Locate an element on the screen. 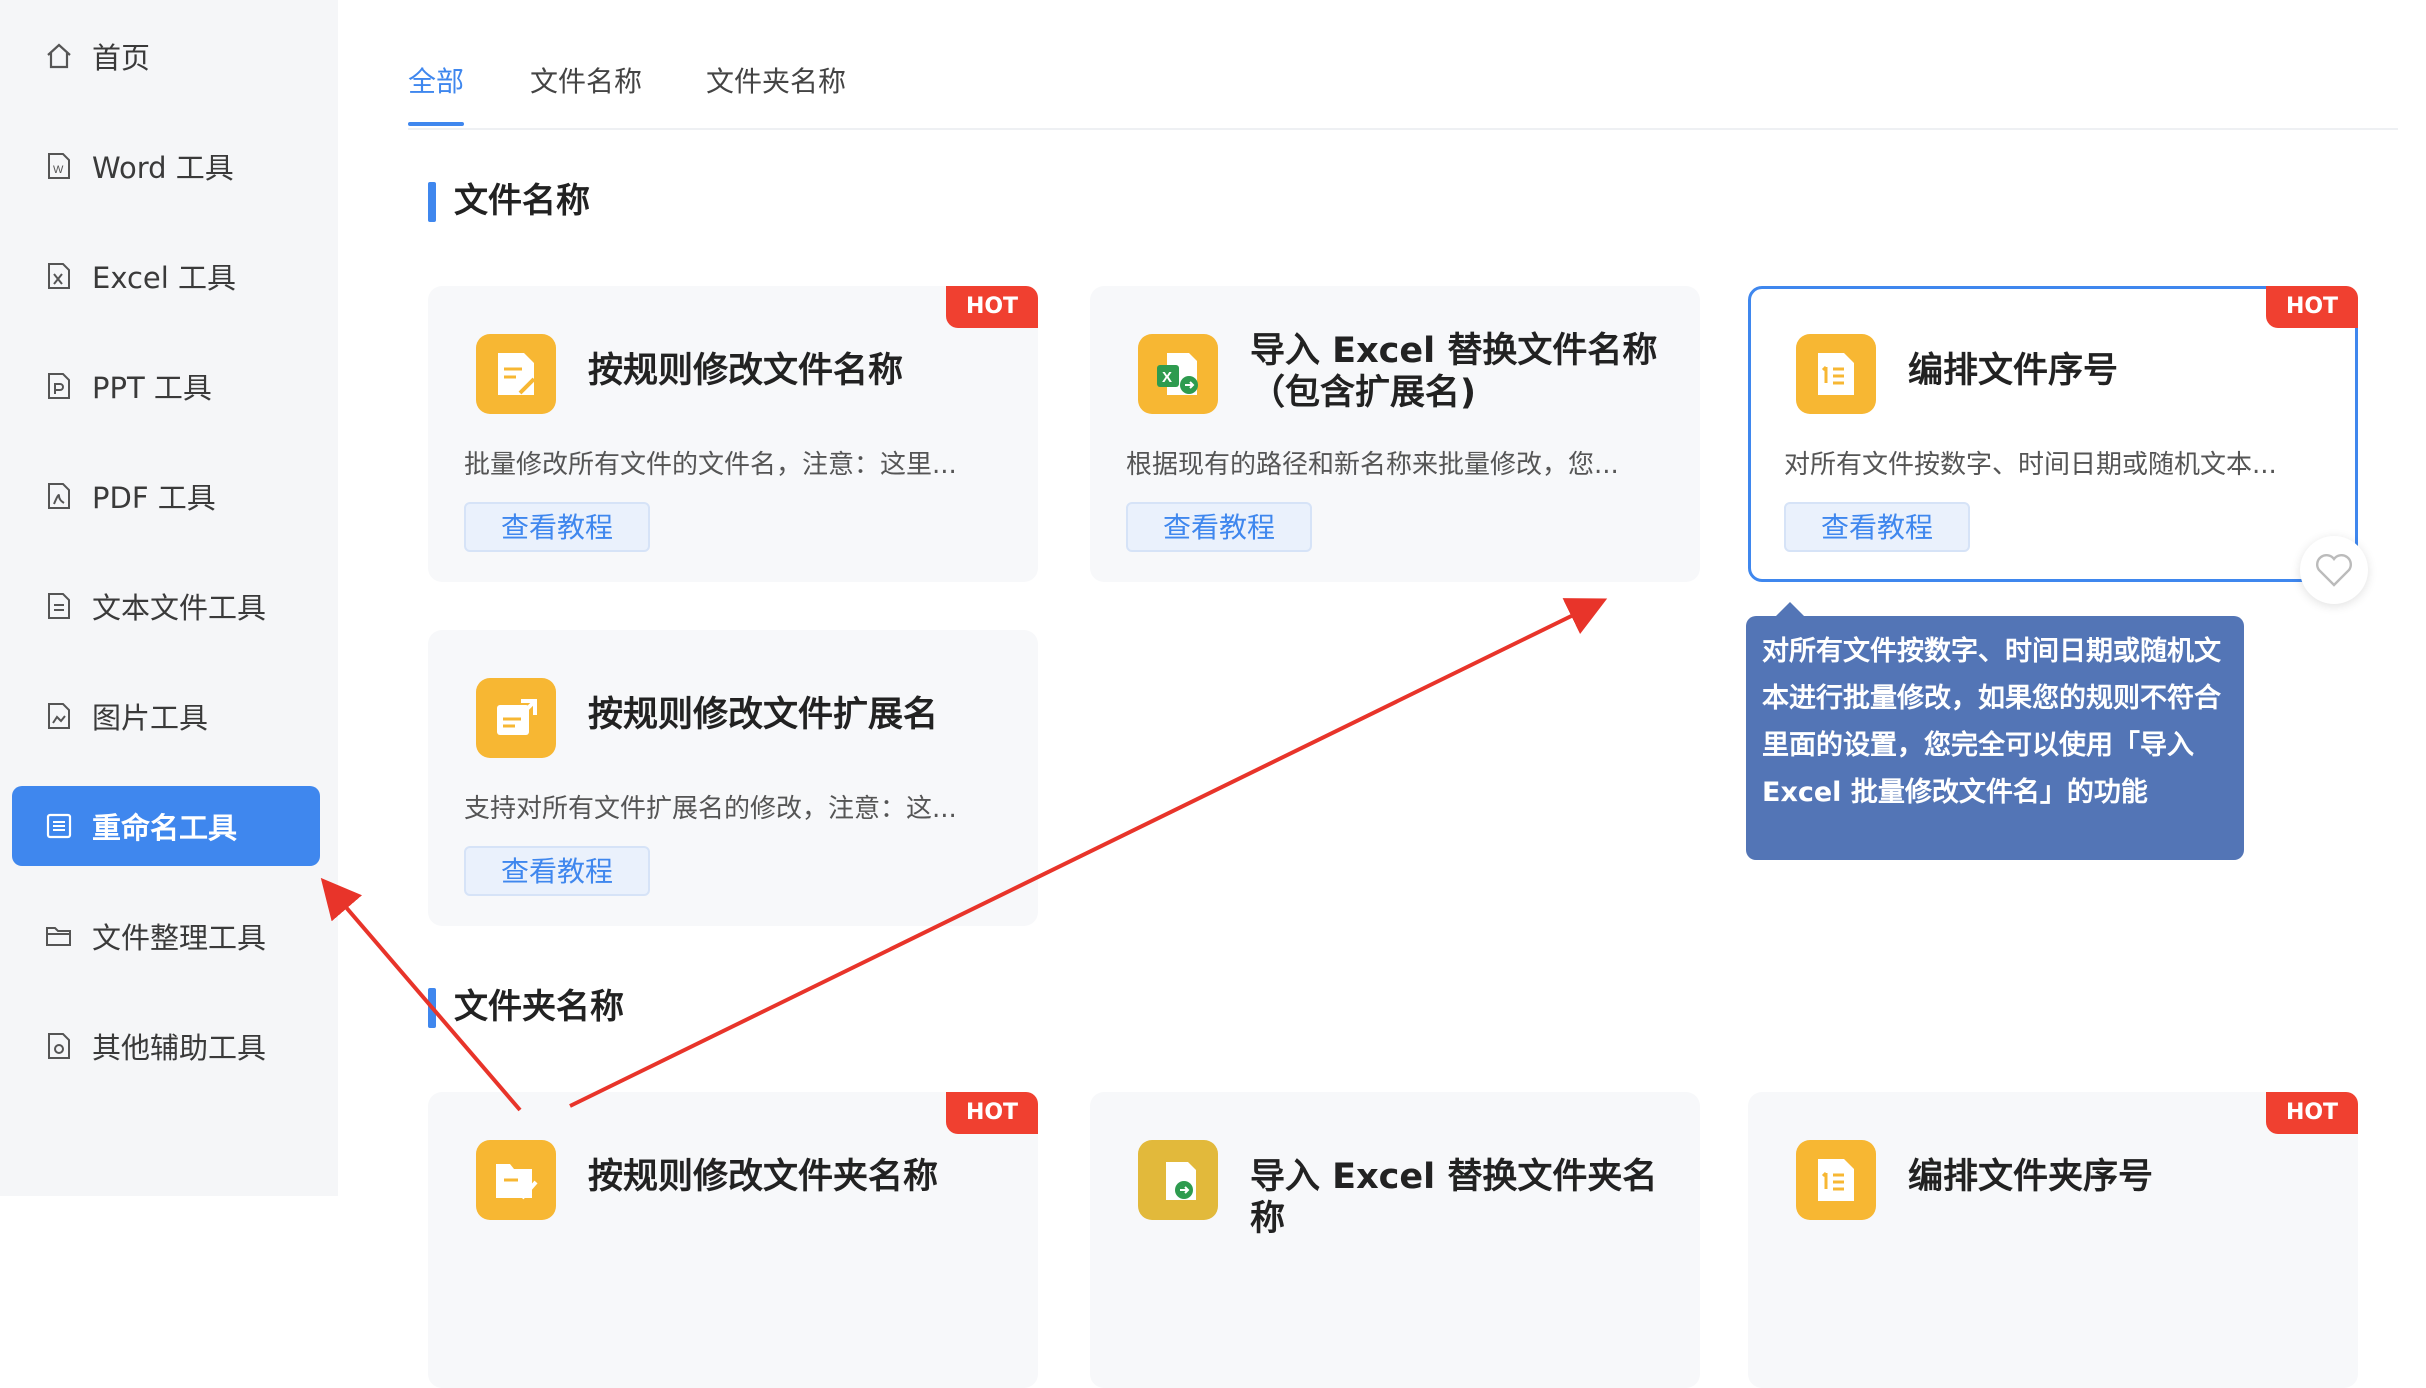 The image size is (2426, 1388). sidebar-item-image: 图片工具 is located at coordinates (166, 716).